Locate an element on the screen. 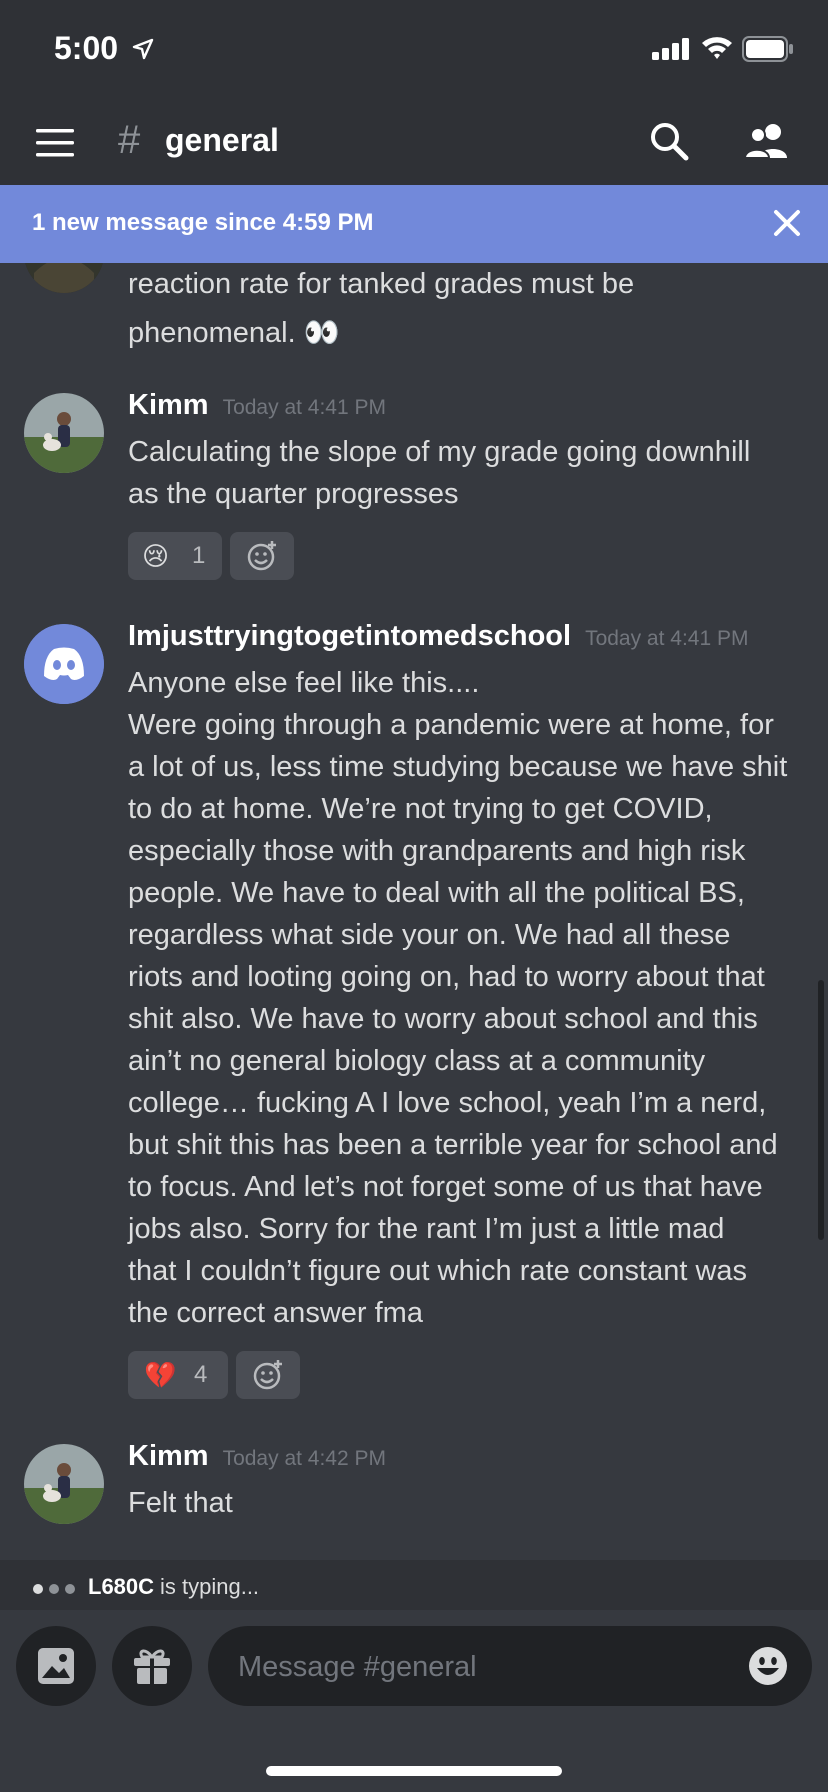 This screenshot has width=828, height=1792. gift-button is located at coordinates (152, 1666).